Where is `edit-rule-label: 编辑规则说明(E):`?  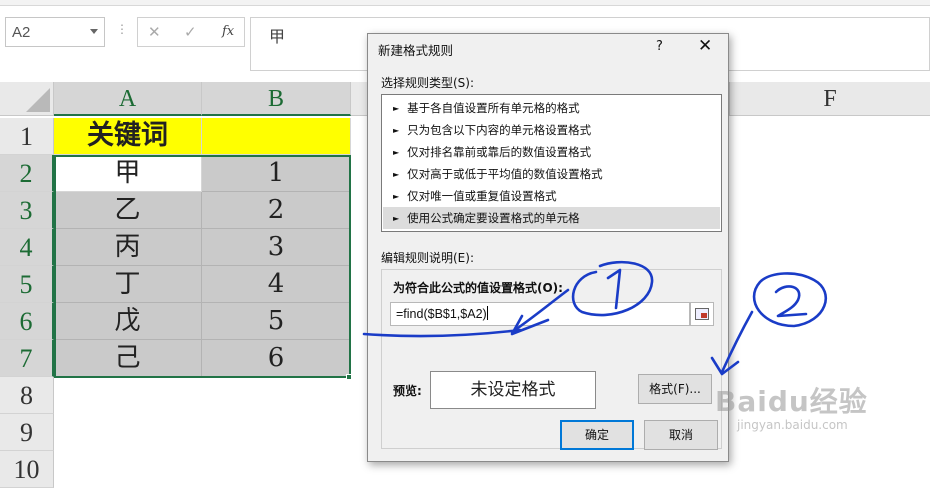 edit-rule-label: 编辑规则说明(E): is located at coordinates (427, 258).